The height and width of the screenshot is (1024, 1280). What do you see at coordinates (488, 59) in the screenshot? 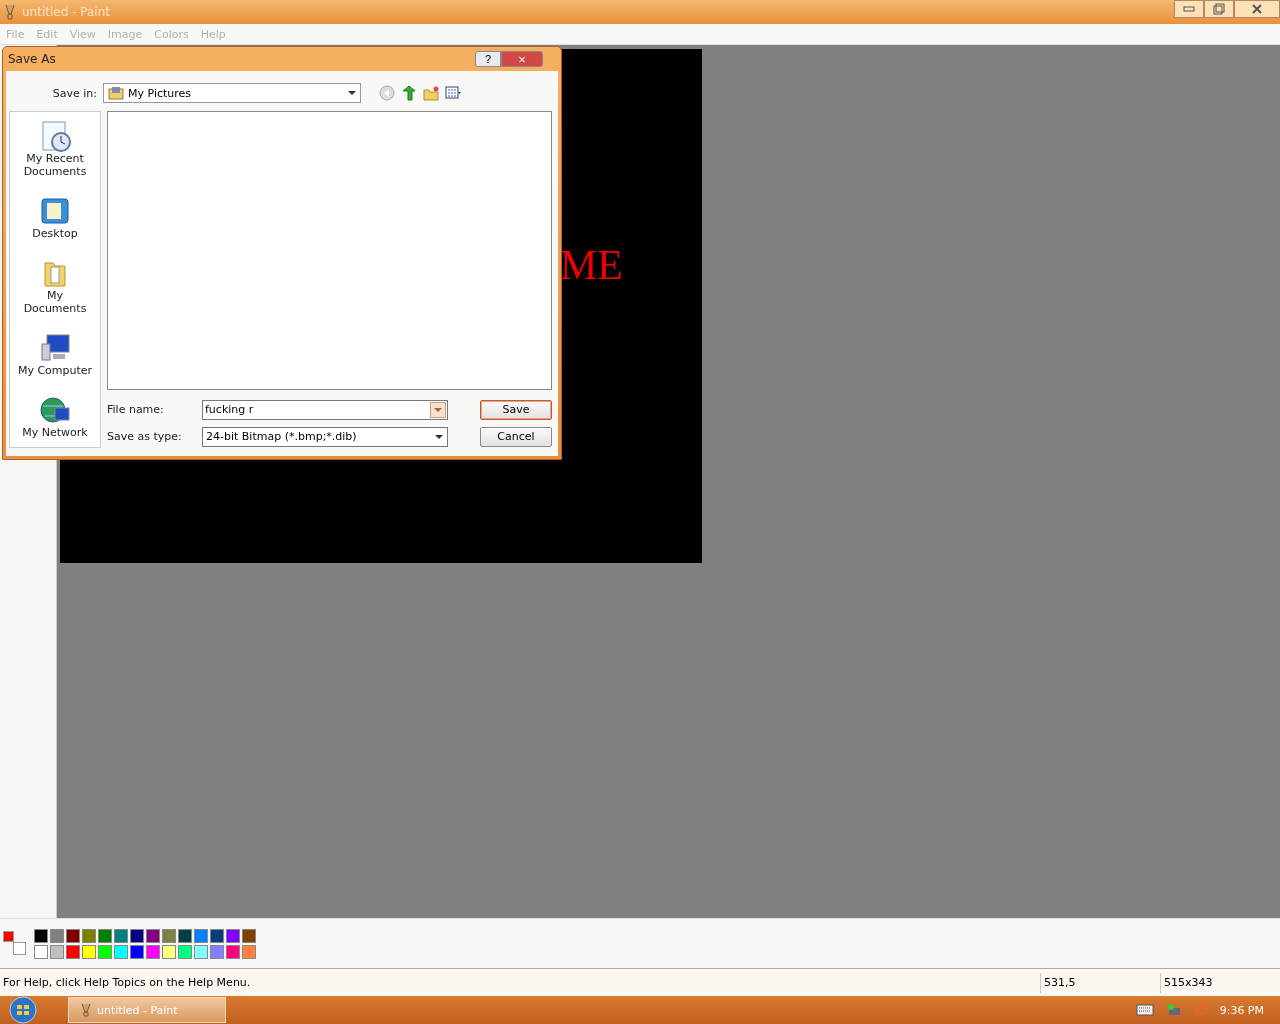
I see `help-button: ?` at bounding box center [488, 59].